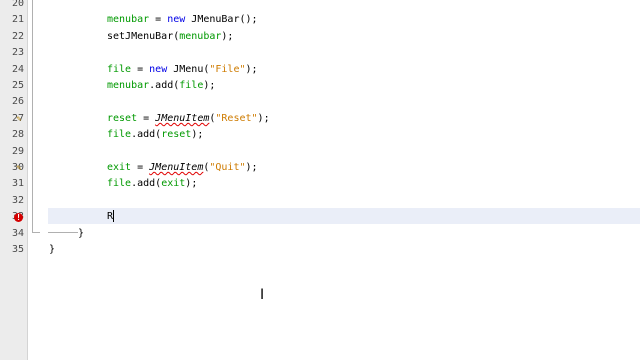 The width and height of the screenshot is (640, 360). What do you see at coordinates (17, 135) in the screenshot?
I see `line-number: 28` at bounding box center [17, 135].